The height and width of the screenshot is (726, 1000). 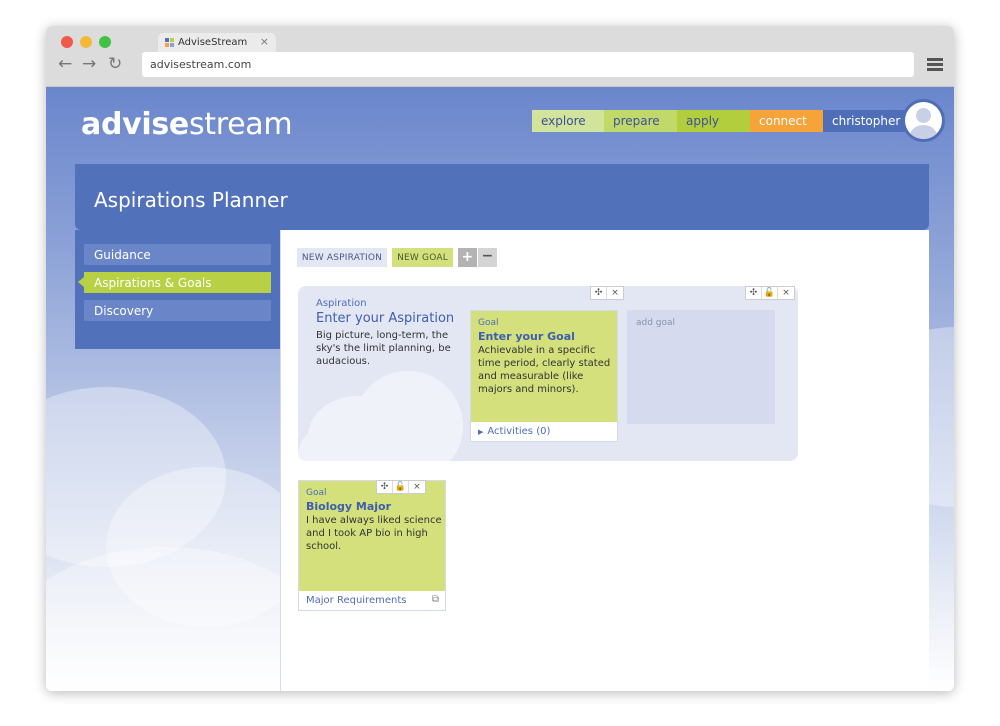 I want to click on sidebar-item-guidance: Guidance, so click(x=177, y=254).